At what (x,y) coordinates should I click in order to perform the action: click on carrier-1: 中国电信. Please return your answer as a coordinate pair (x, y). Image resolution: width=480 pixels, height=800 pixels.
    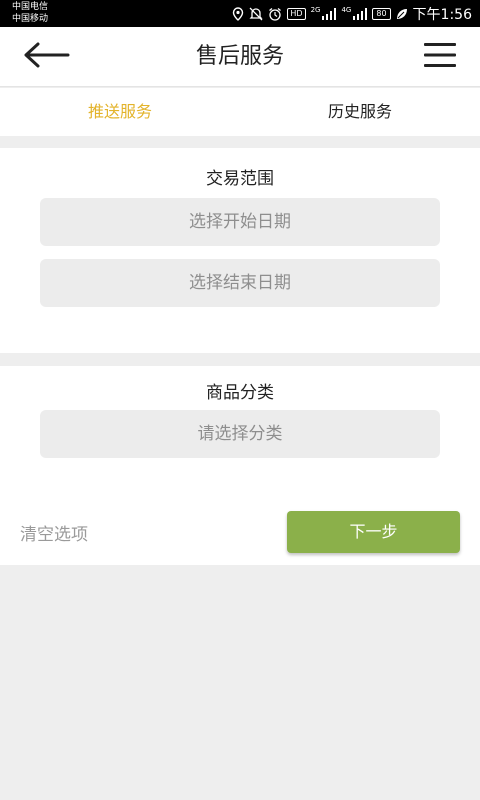
    Looking at the image, I should click on (30, 7).